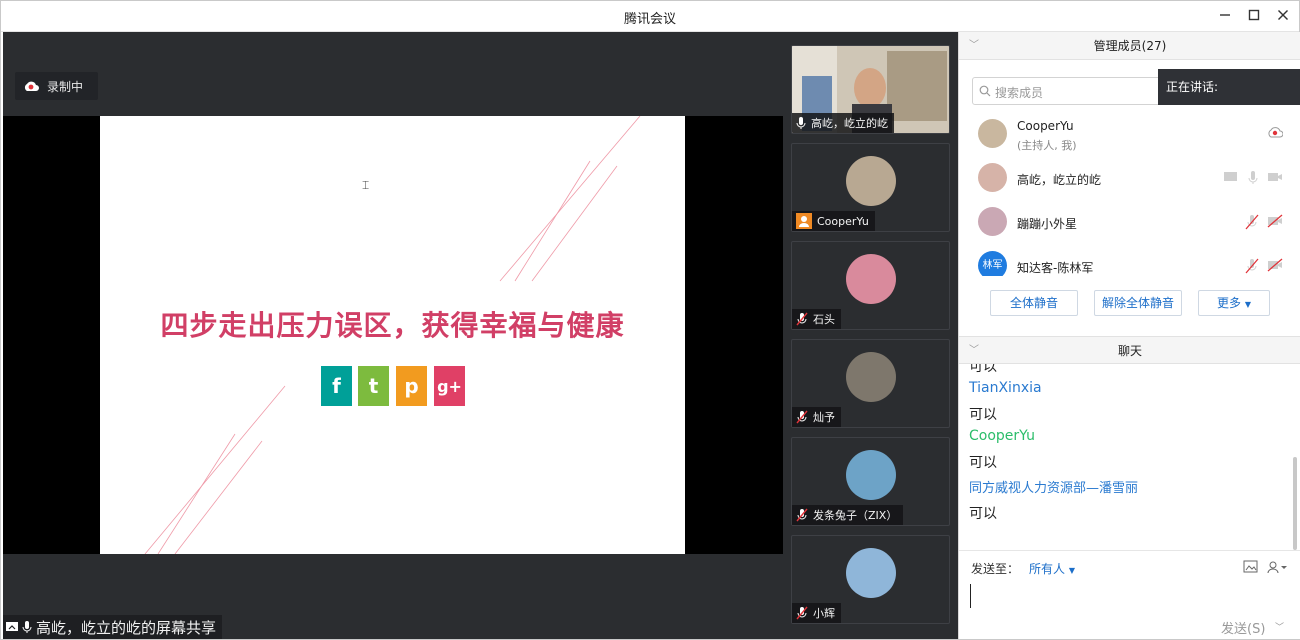 This screenshot has height=640, width=1300. Describe the element at coordinates (824, 417) in the screenshot. I see `participant-name: 灿予` at that location.